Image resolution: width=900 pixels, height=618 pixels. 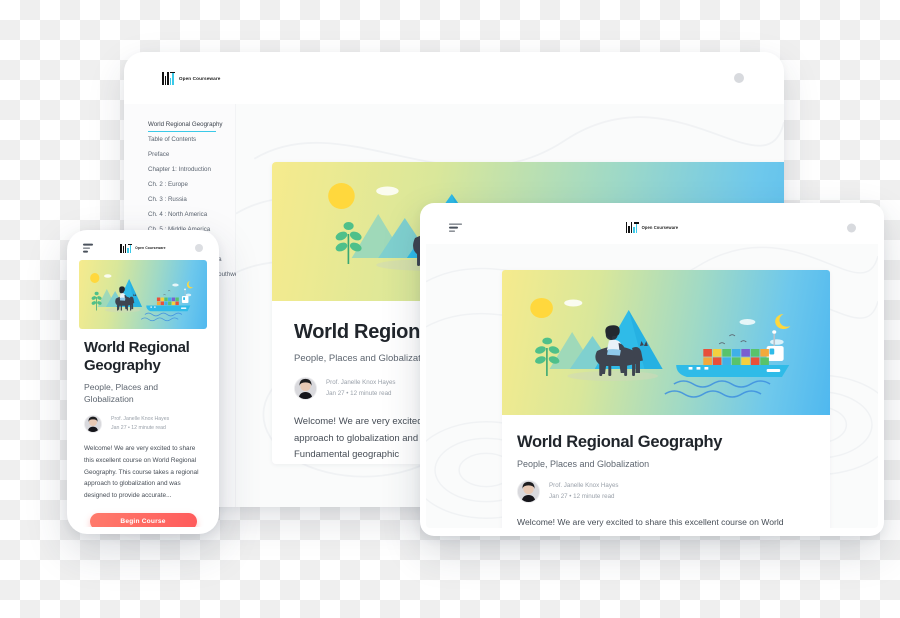 I want to click on phone-header: Open Courseware, so click(x=143, y=248).